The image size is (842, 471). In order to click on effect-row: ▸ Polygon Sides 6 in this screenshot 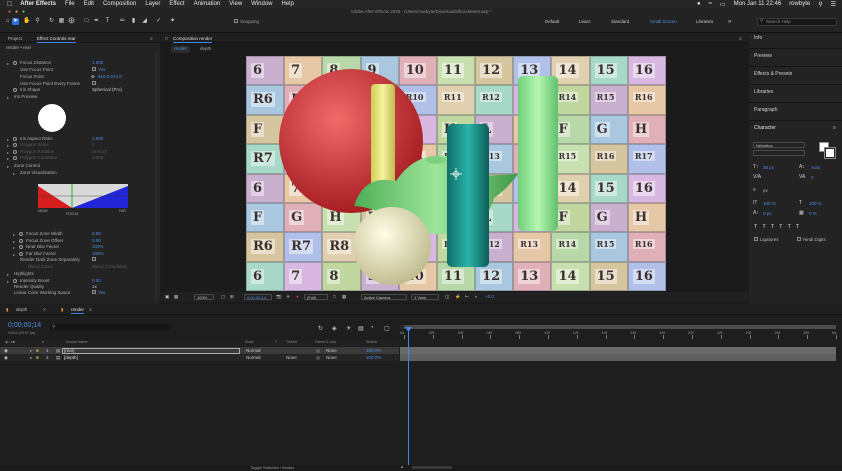, I will do `click(77, 144)`.